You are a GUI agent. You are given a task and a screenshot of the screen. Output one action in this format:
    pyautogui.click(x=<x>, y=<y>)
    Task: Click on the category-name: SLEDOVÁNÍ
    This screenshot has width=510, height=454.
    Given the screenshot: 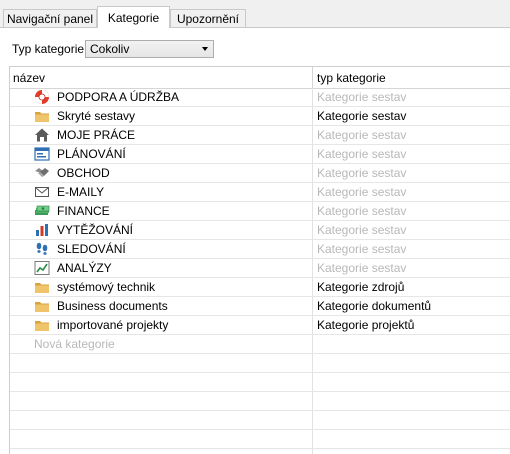 What is the action you would take?
    pyautogui.click(x=91, y=249)
    